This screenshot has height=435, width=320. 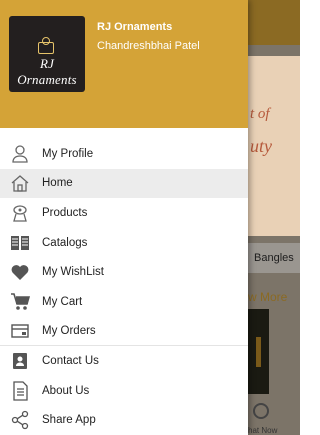 I want to click on heart-icon, so click(x=20, y=272).